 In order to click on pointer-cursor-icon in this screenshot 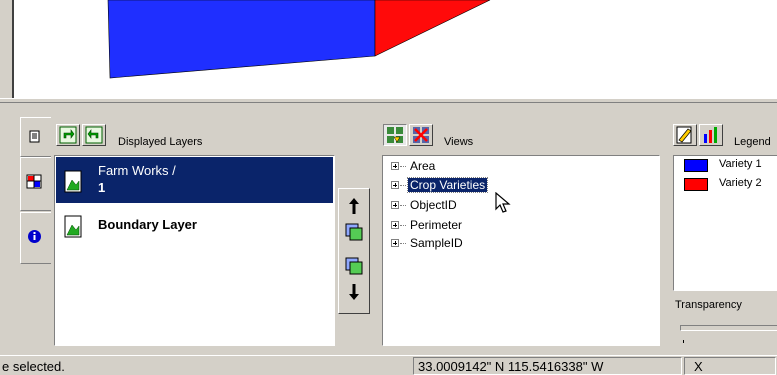, I will do `click(503, 202)`.